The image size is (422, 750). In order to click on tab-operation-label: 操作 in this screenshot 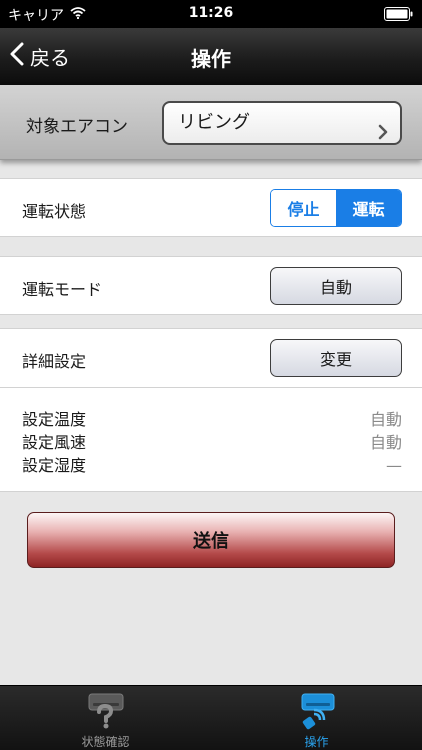, I will do `click(316, 742)`.